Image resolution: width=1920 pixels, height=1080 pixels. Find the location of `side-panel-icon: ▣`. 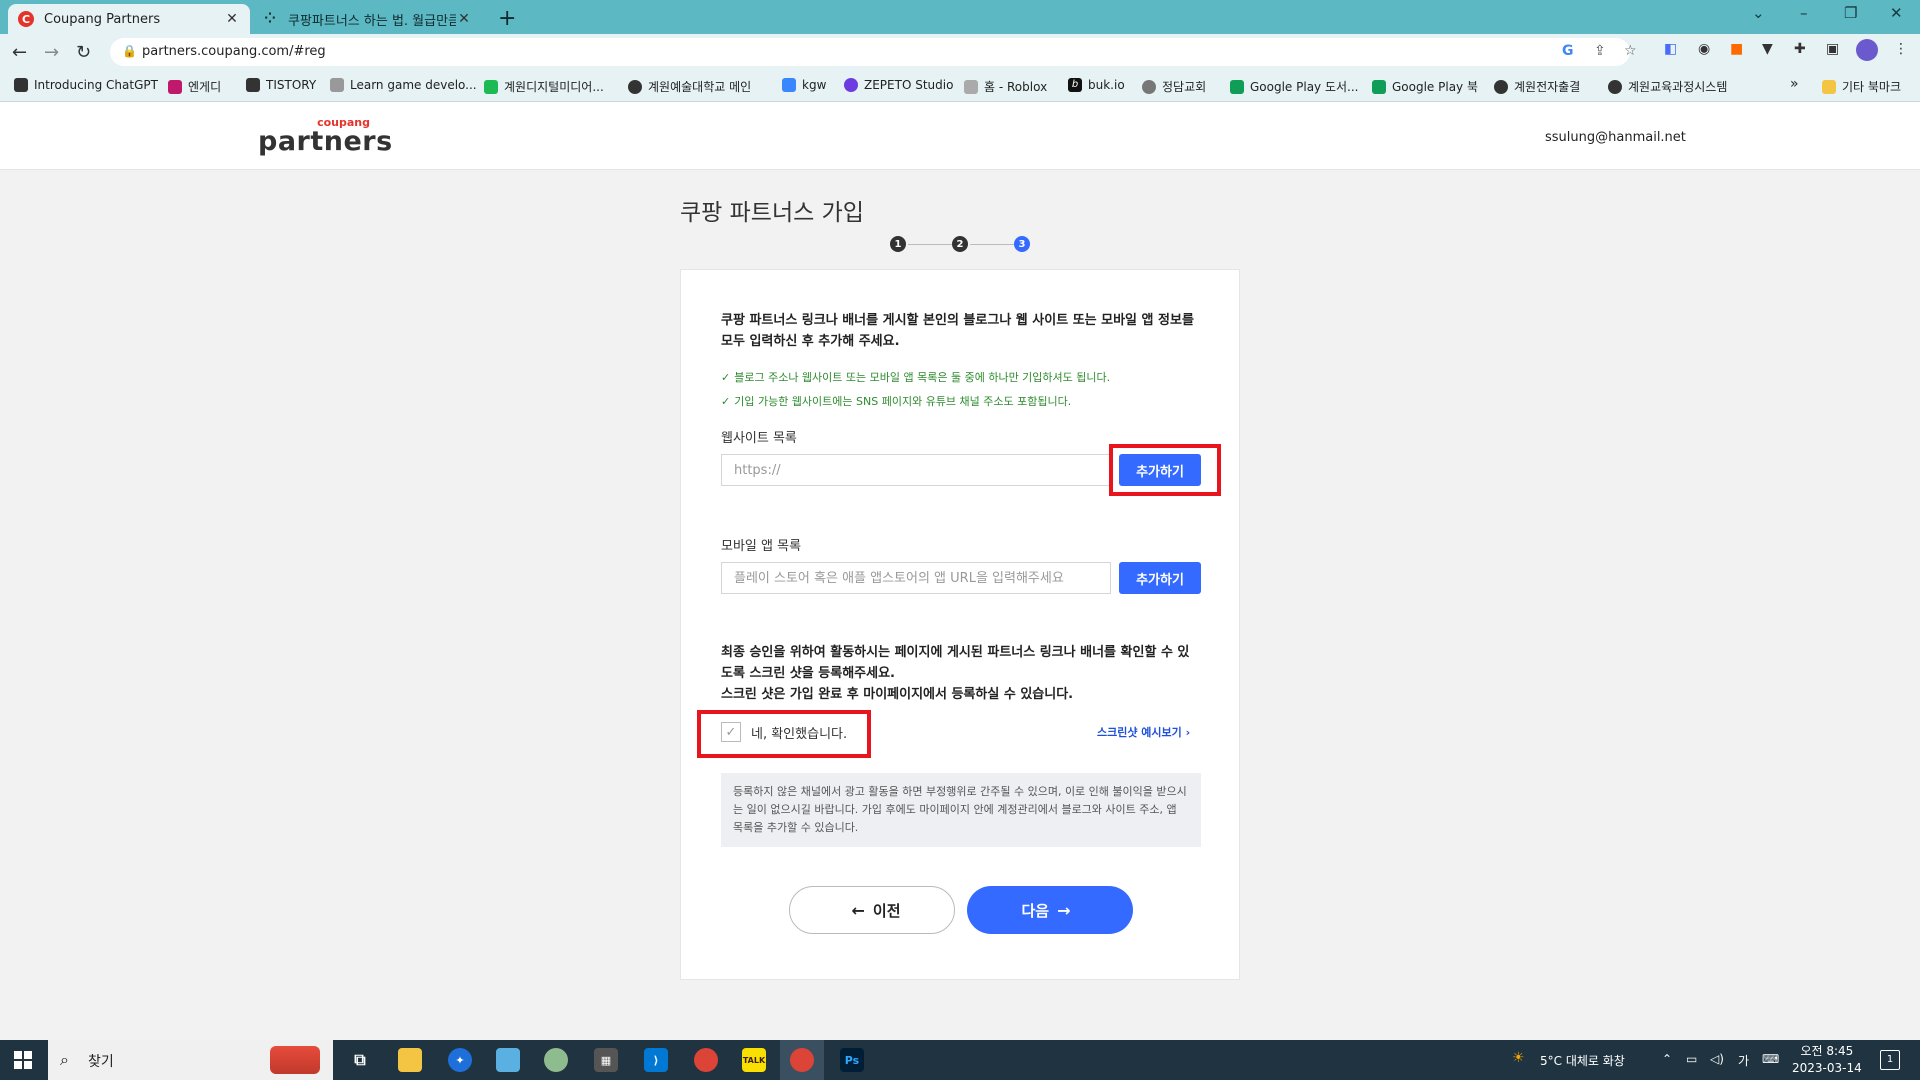

side-panel-icon: ▣ is located at coordinates (1832, 49).